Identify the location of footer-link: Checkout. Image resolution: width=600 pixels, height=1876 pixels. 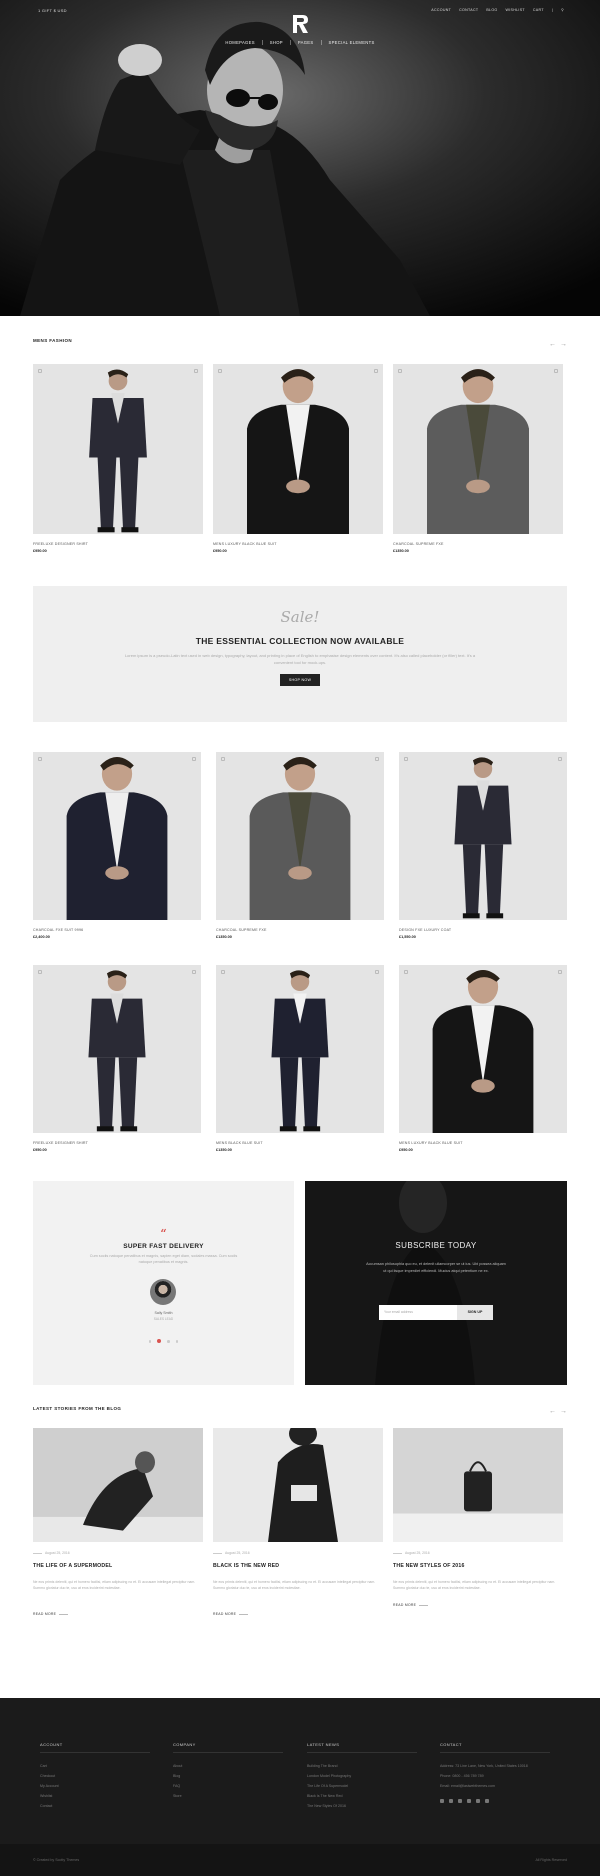
(95, 1776).